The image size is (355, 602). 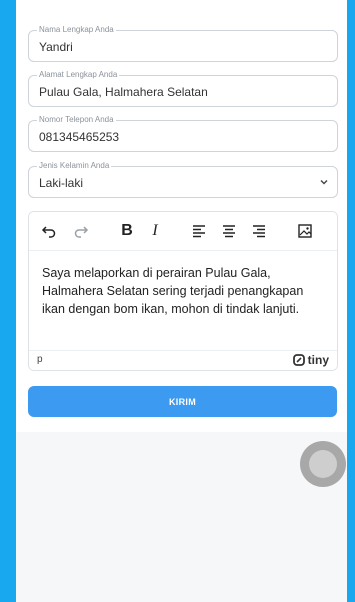 I want to click on align-center-icon, so click(x=229, y=231).